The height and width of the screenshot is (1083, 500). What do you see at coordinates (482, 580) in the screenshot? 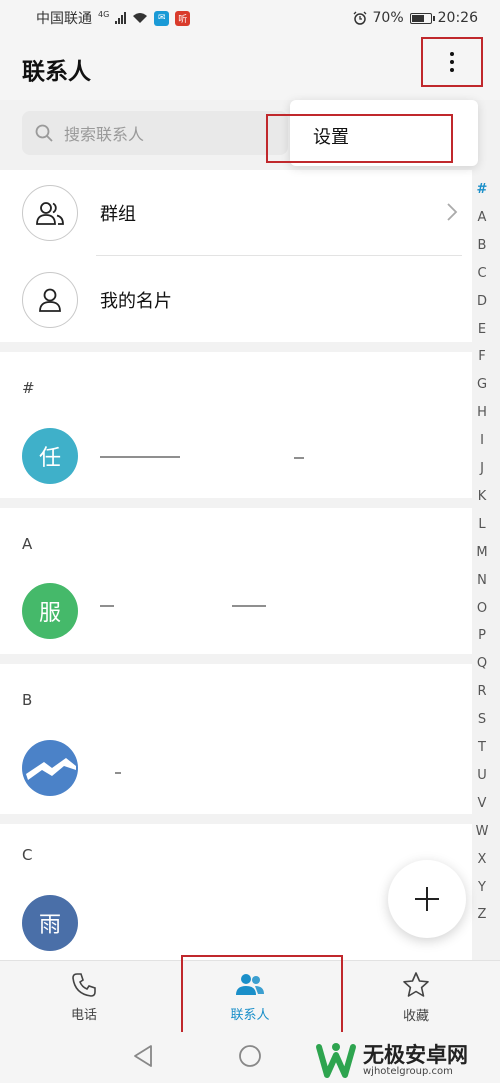
I see `alphabet-index-letter: N` at bounding box center [482, 580].